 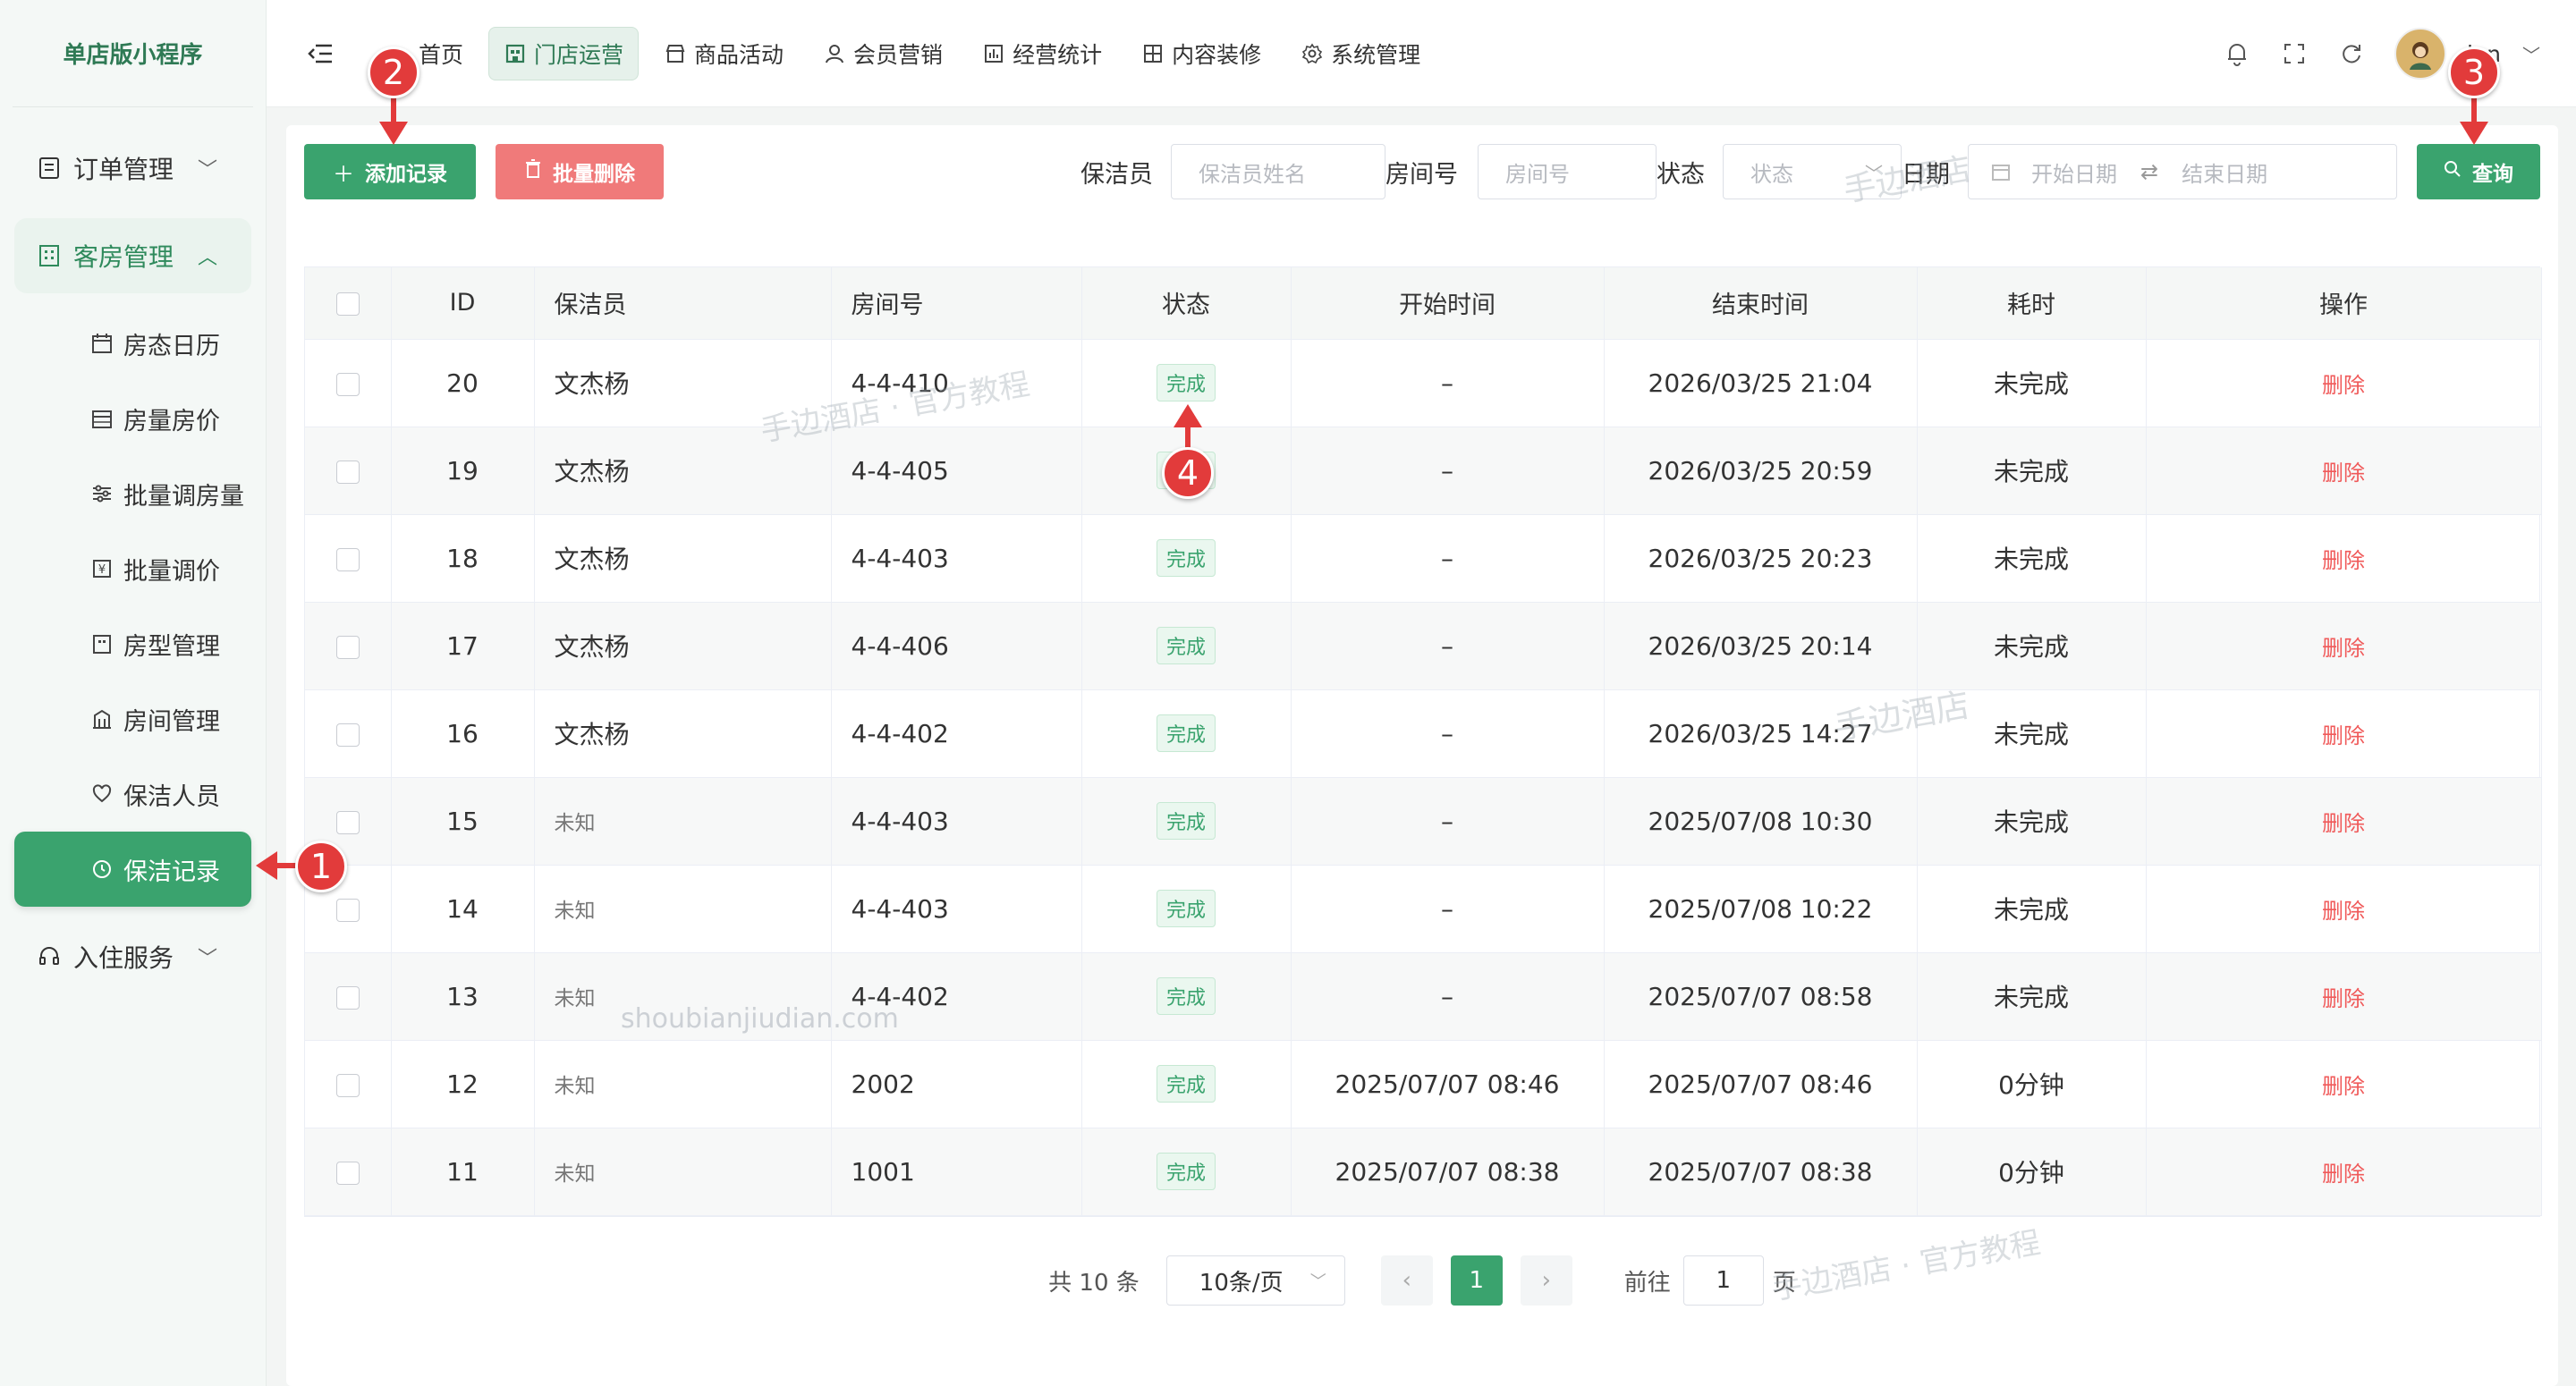 I want to click on cell-end-time: 2025/07/07 08:38, so click(x=1761, y=1172).